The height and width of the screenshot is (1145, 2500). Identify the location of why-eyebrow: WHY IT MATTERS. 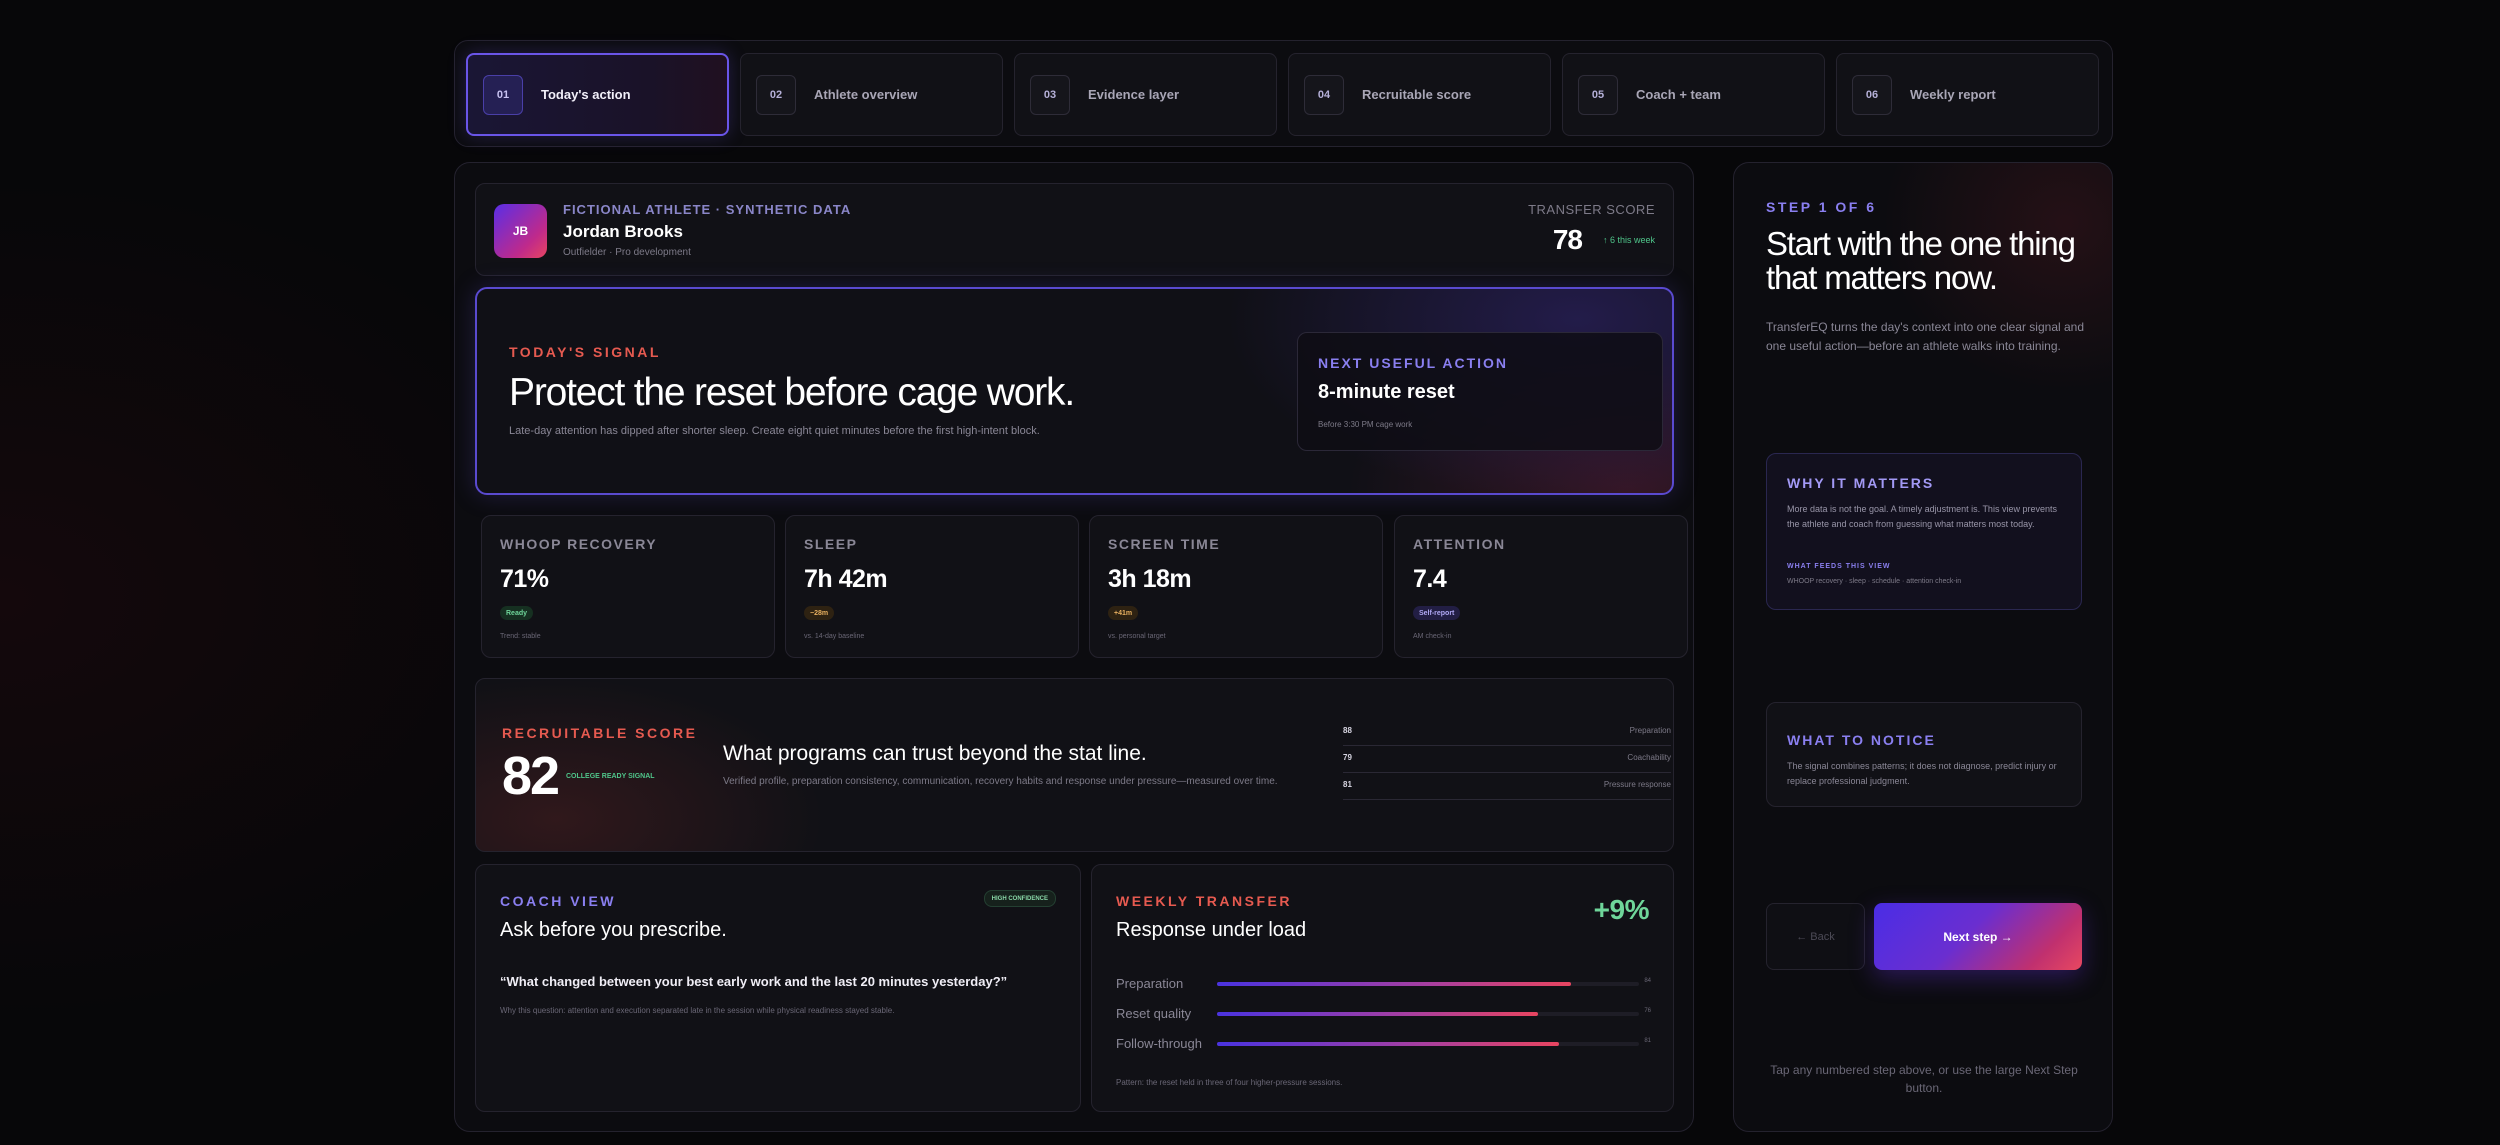
(1861, 483).